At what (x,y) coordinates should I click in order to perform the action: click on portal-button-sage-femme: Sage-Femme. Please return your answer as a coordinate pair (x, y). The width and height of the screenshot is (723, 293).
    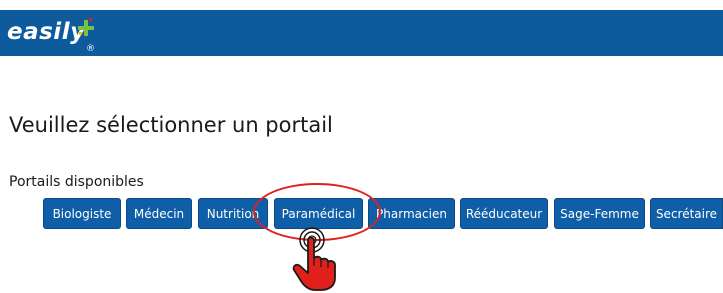
    Looking at the image, I should click on (599, 213).